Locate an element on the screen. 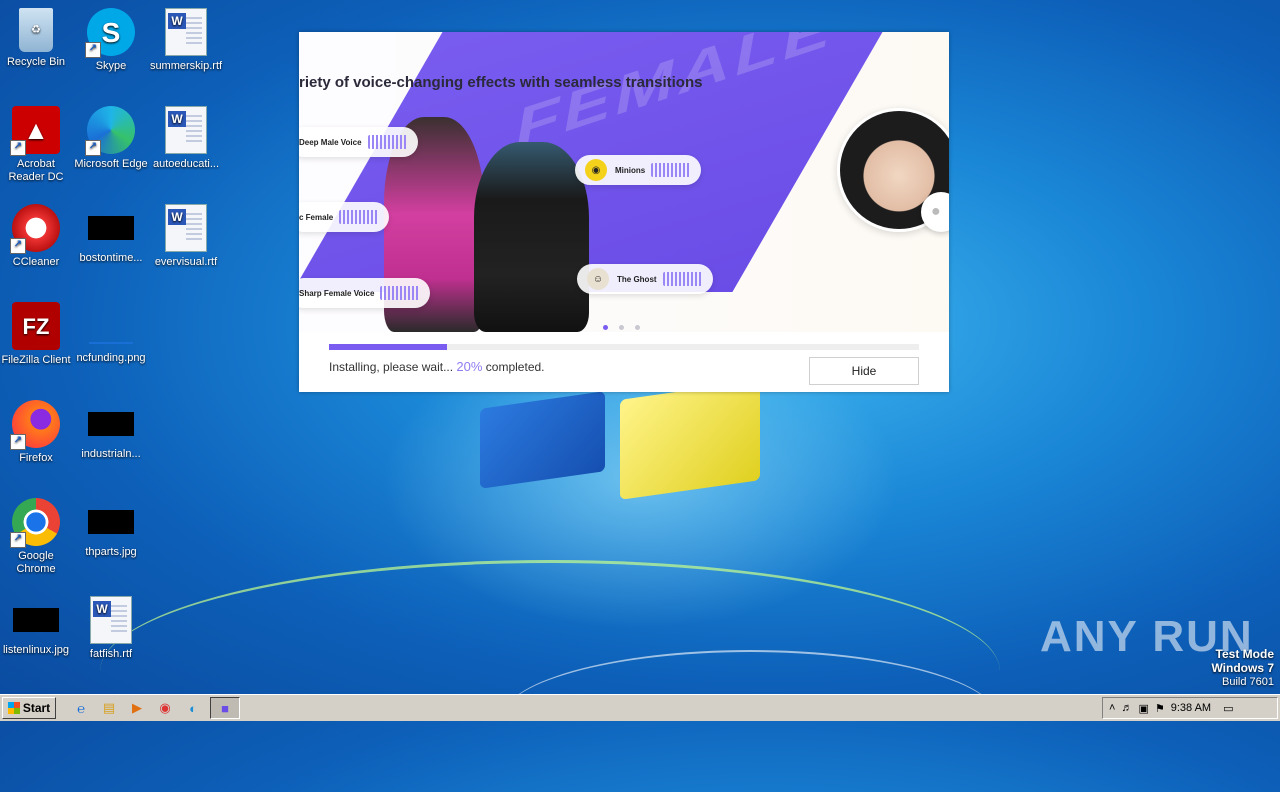 Image resolution: width=1280 pixels, height=792 pixels. desktop-icon-filezilla: FZ FileZilla Client is located at coordinates (37, 334).